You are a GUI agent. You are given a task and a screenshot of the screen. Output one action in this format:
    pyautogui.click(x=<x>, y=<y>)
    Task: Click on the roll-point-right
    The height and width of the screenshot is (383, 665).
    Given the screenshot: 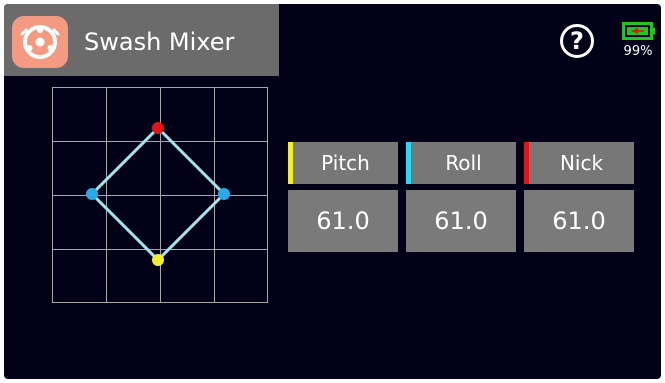 What is the action you would take?
    pyautogui.click(x=224, y=194)
    